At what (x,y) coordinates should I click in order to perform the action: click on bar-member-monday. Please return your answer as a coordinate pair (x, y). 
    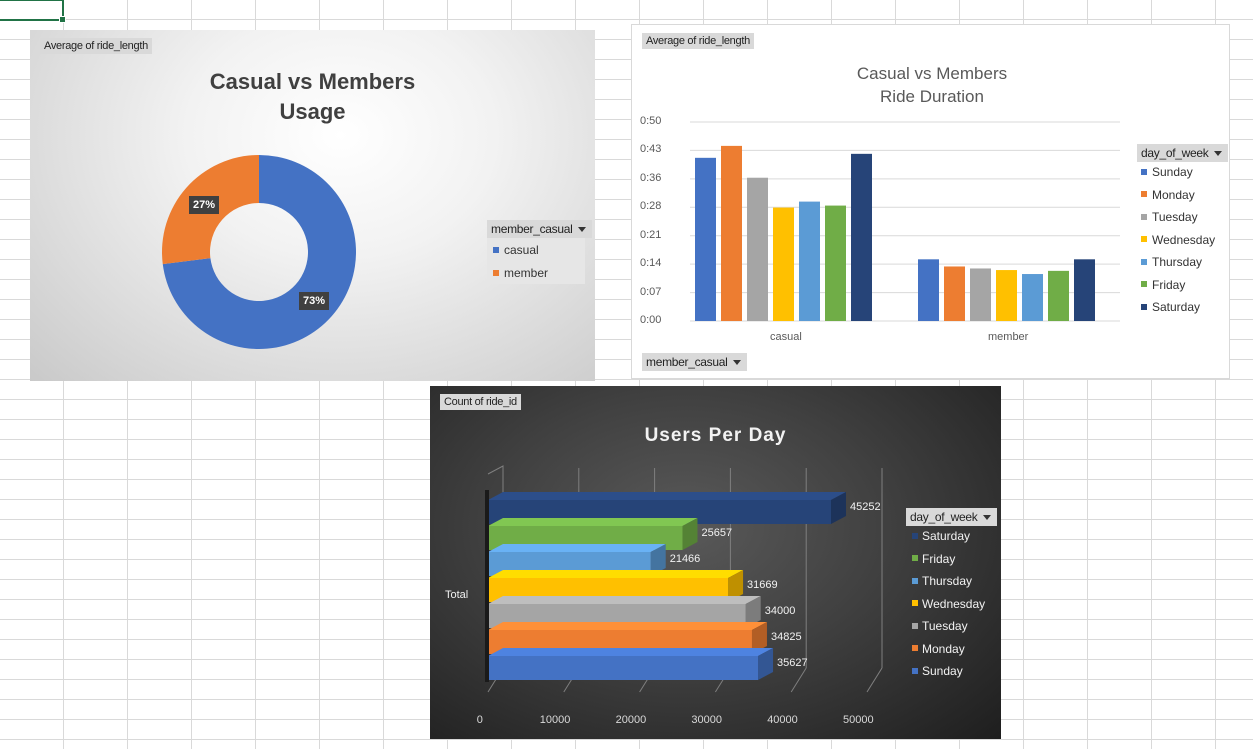
    Looking at the image, I should click on (954, 293).